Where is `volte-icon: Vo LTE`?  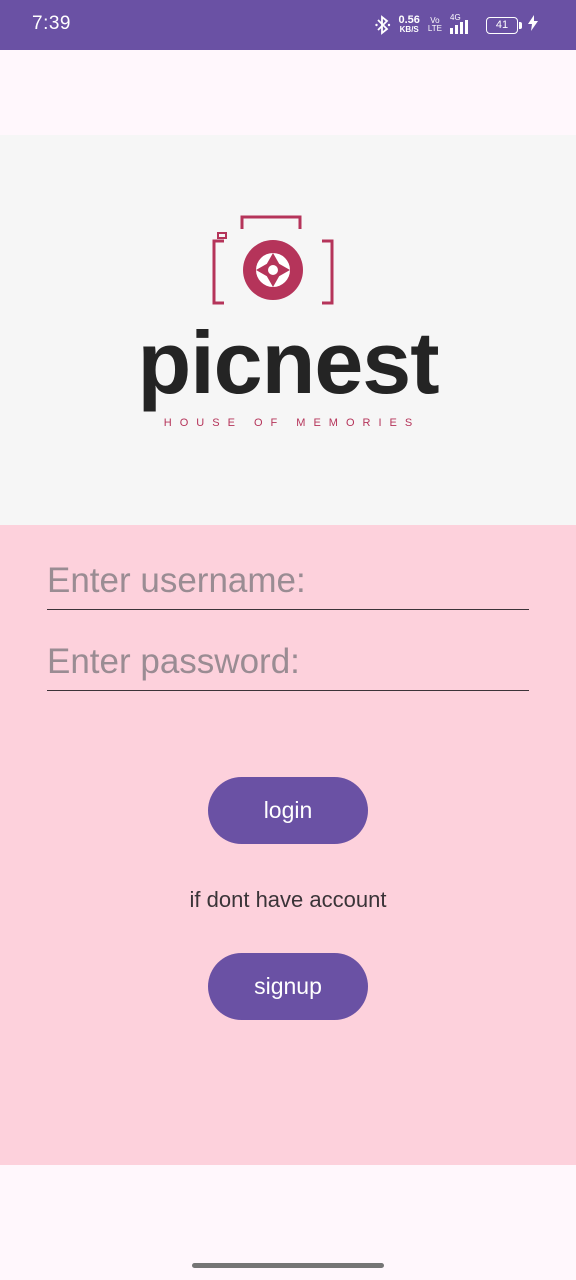 volte-icon: Vo LTE is located at coordinates (435, 25).